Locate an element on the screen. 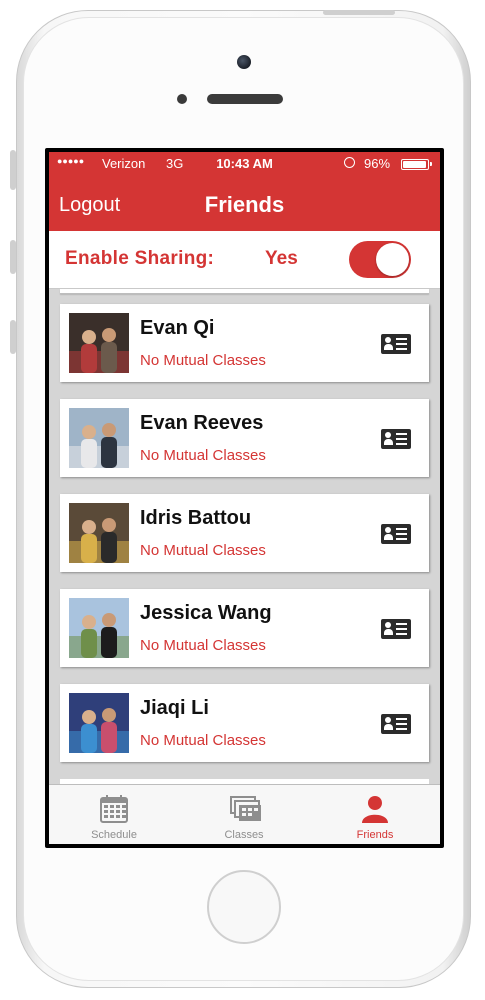  tab-schedule: Schedule is located at coordinates (114, 814).